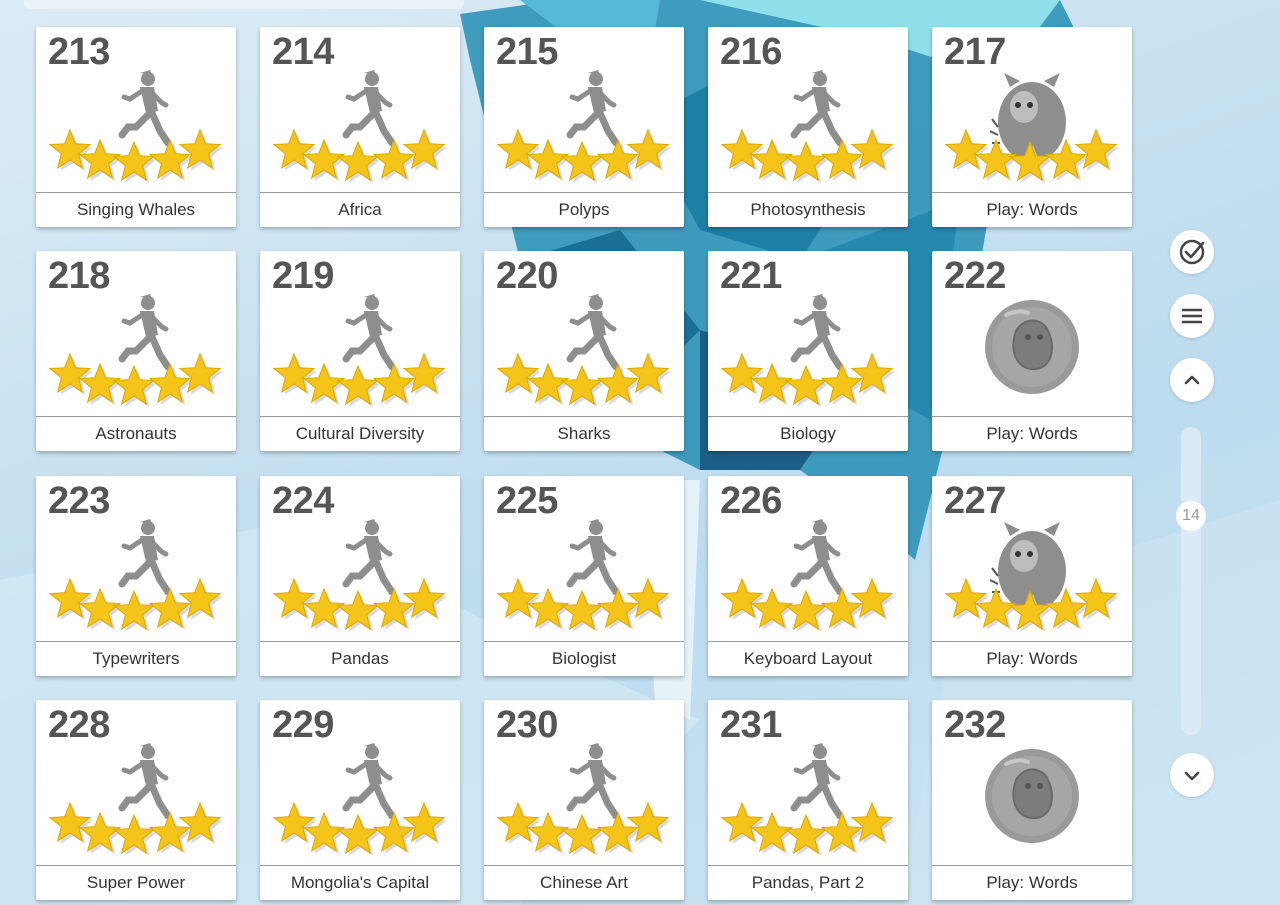 This screenshot has width=1280, height=905. What do you see at coordinates (527, 276) in the screenshot?
I see `level-number: 220` at bounding box center [527, 276].